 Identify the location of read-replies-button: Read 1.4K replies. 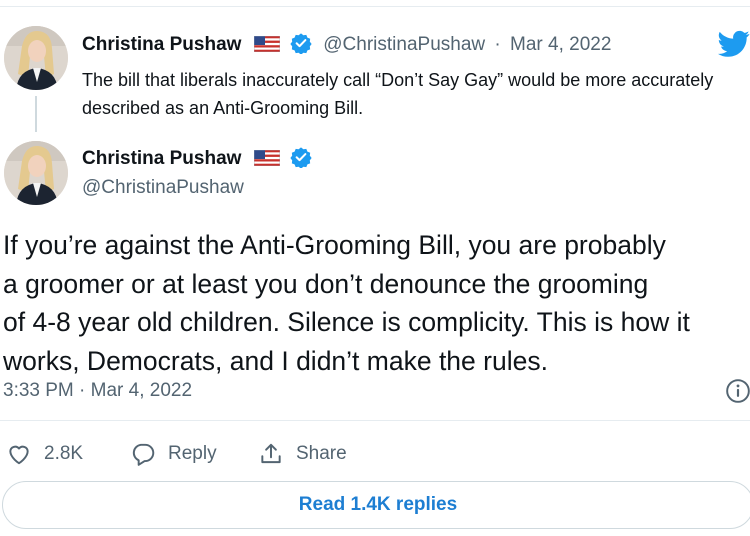
(376, 505).